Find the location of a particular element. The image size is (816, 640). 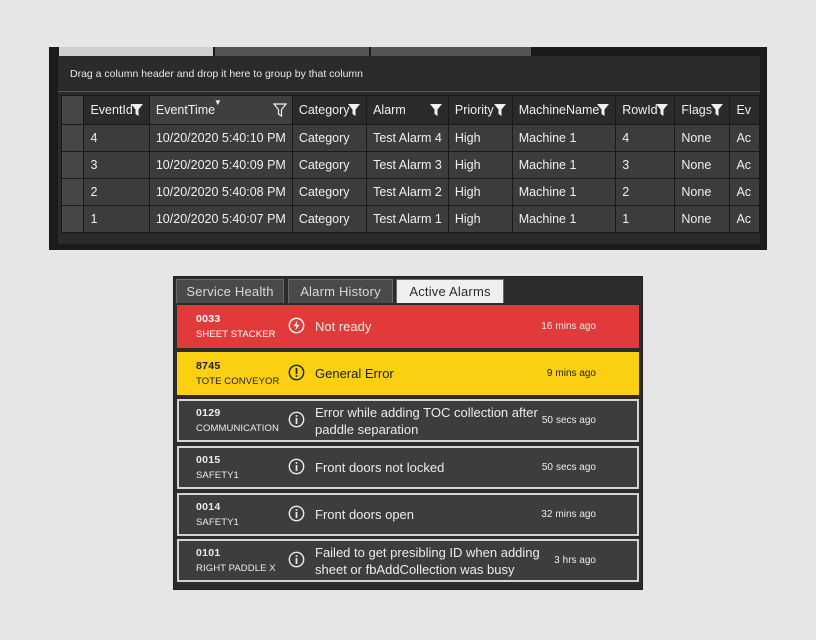

table-cell-eventid: 2 is located at coordinates (116, 192).